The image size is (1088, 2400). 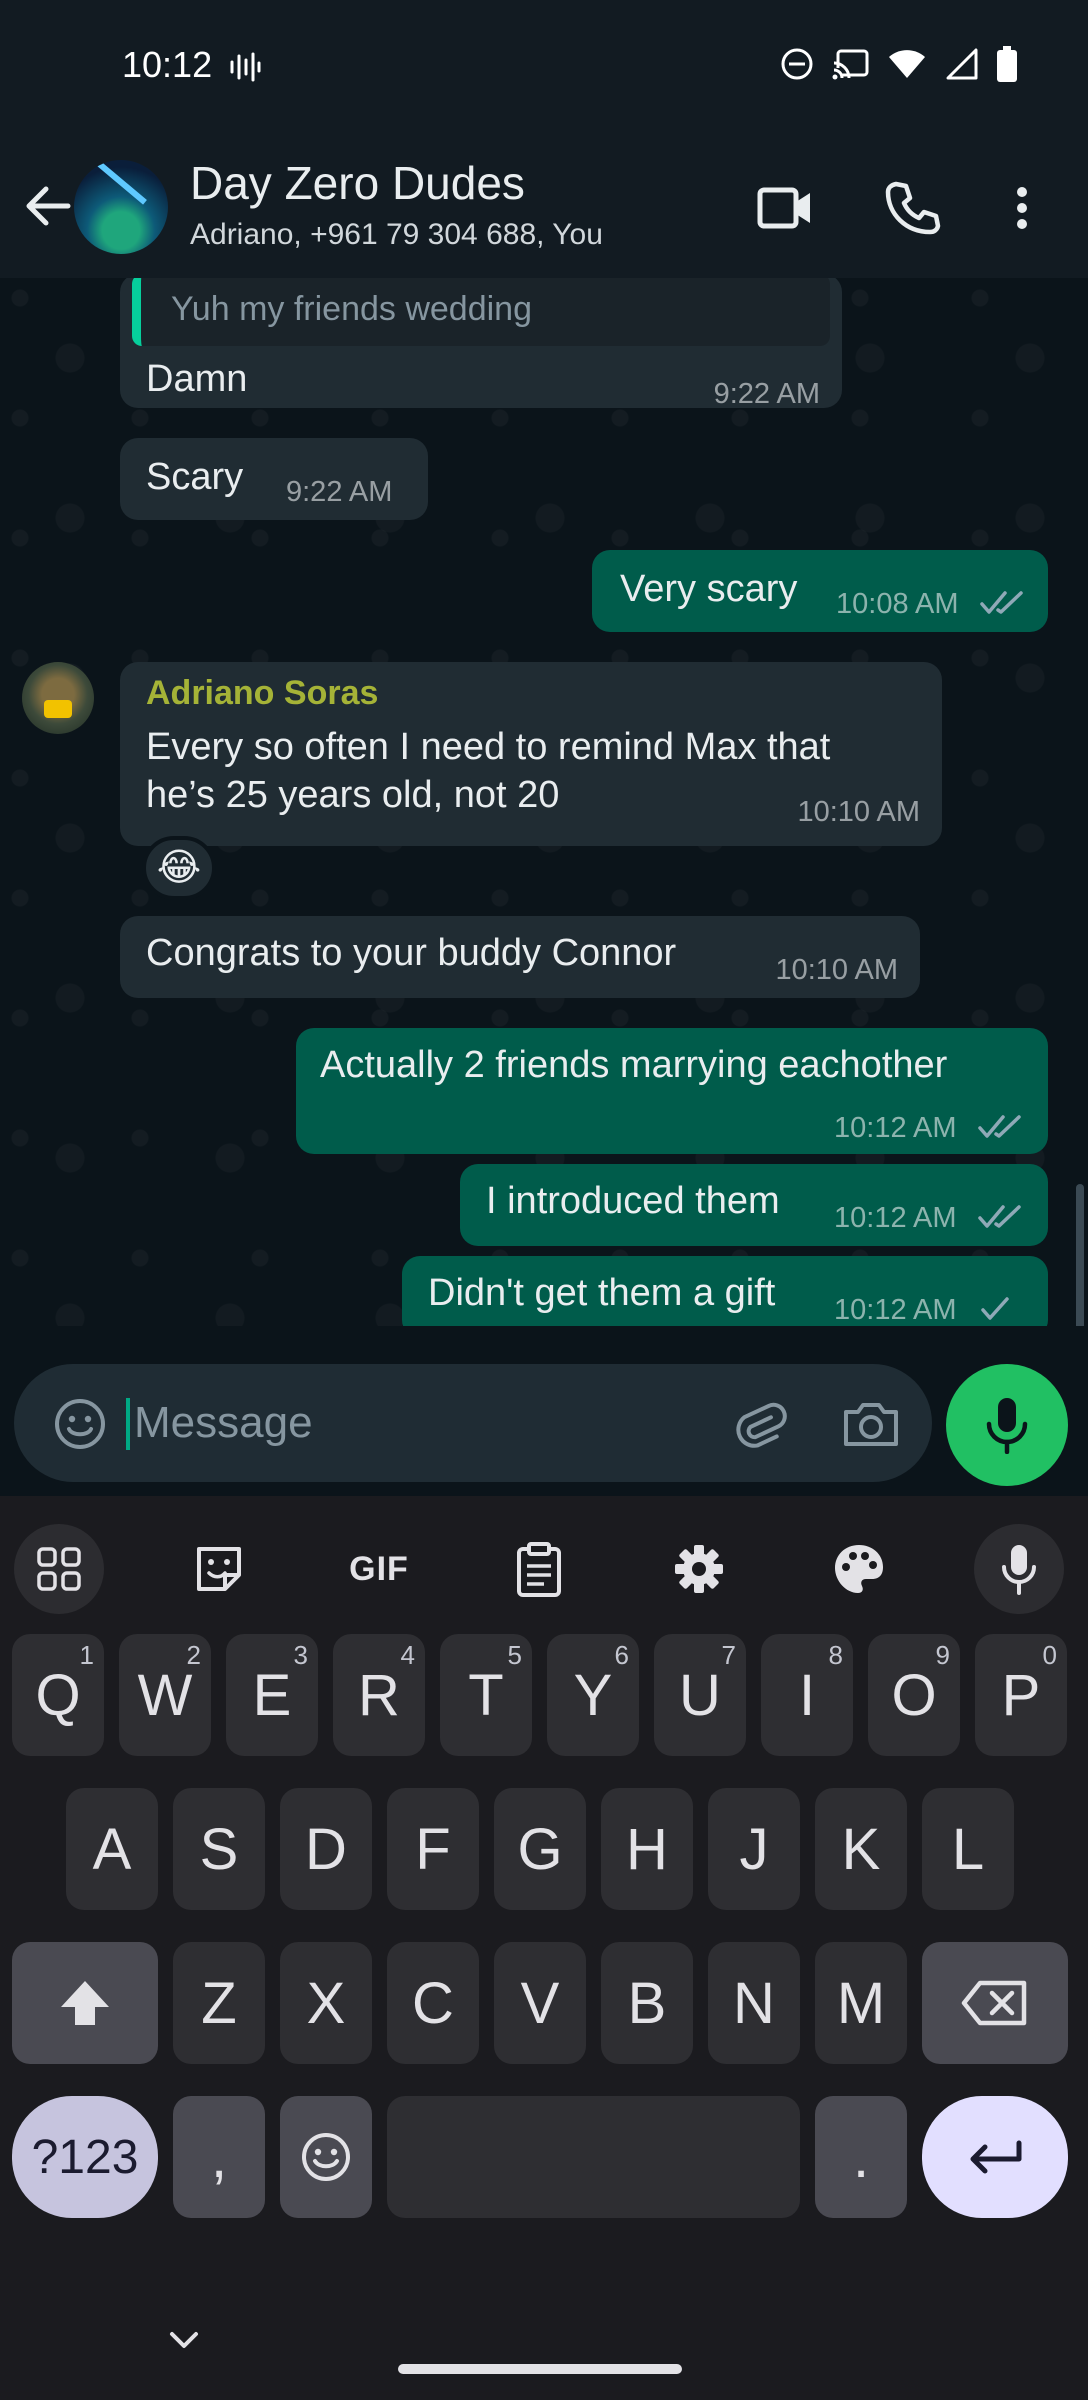 I want to click on hide-keyboard-icon, so click(x=184, y=2340).